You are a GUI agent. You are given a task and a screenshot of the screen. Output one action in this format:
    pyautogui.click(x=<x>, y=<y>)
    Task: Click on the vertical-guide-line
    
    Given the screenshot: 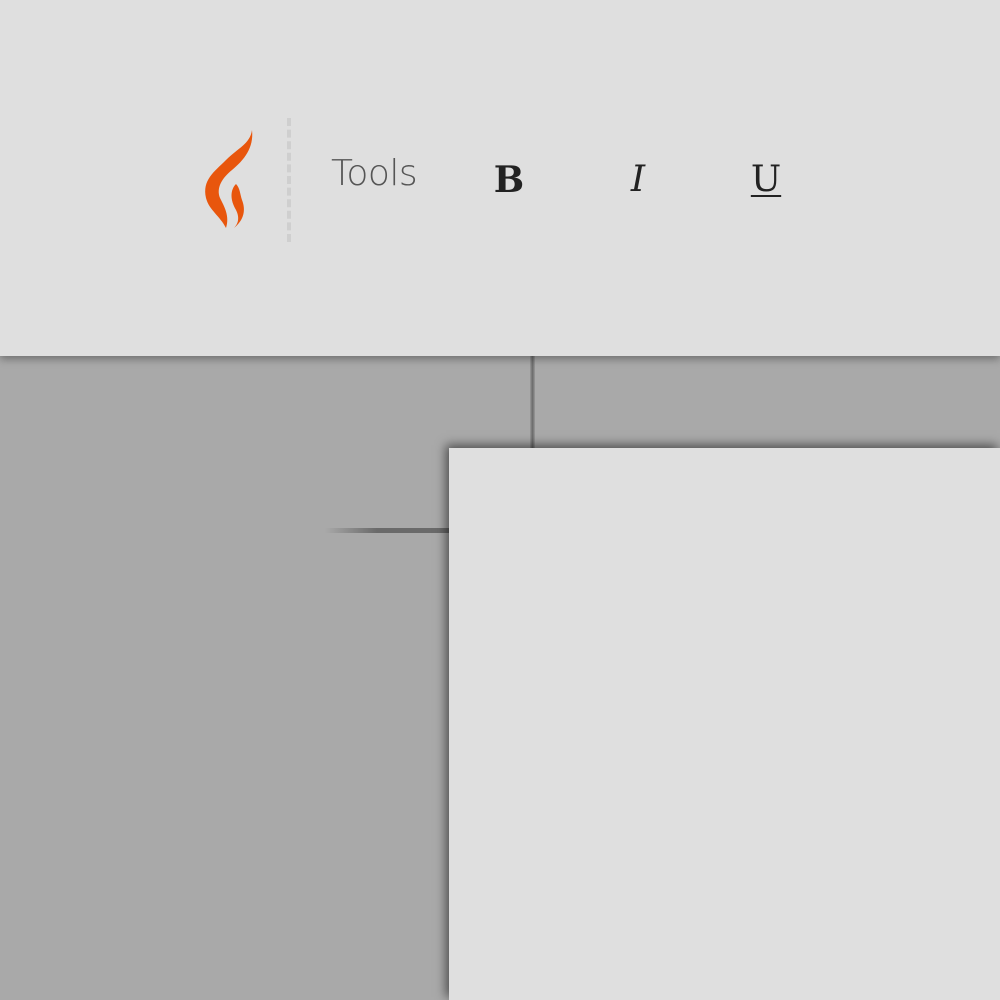 What is the action you would take?
    pyautogui.click(x=532, y=402)
    